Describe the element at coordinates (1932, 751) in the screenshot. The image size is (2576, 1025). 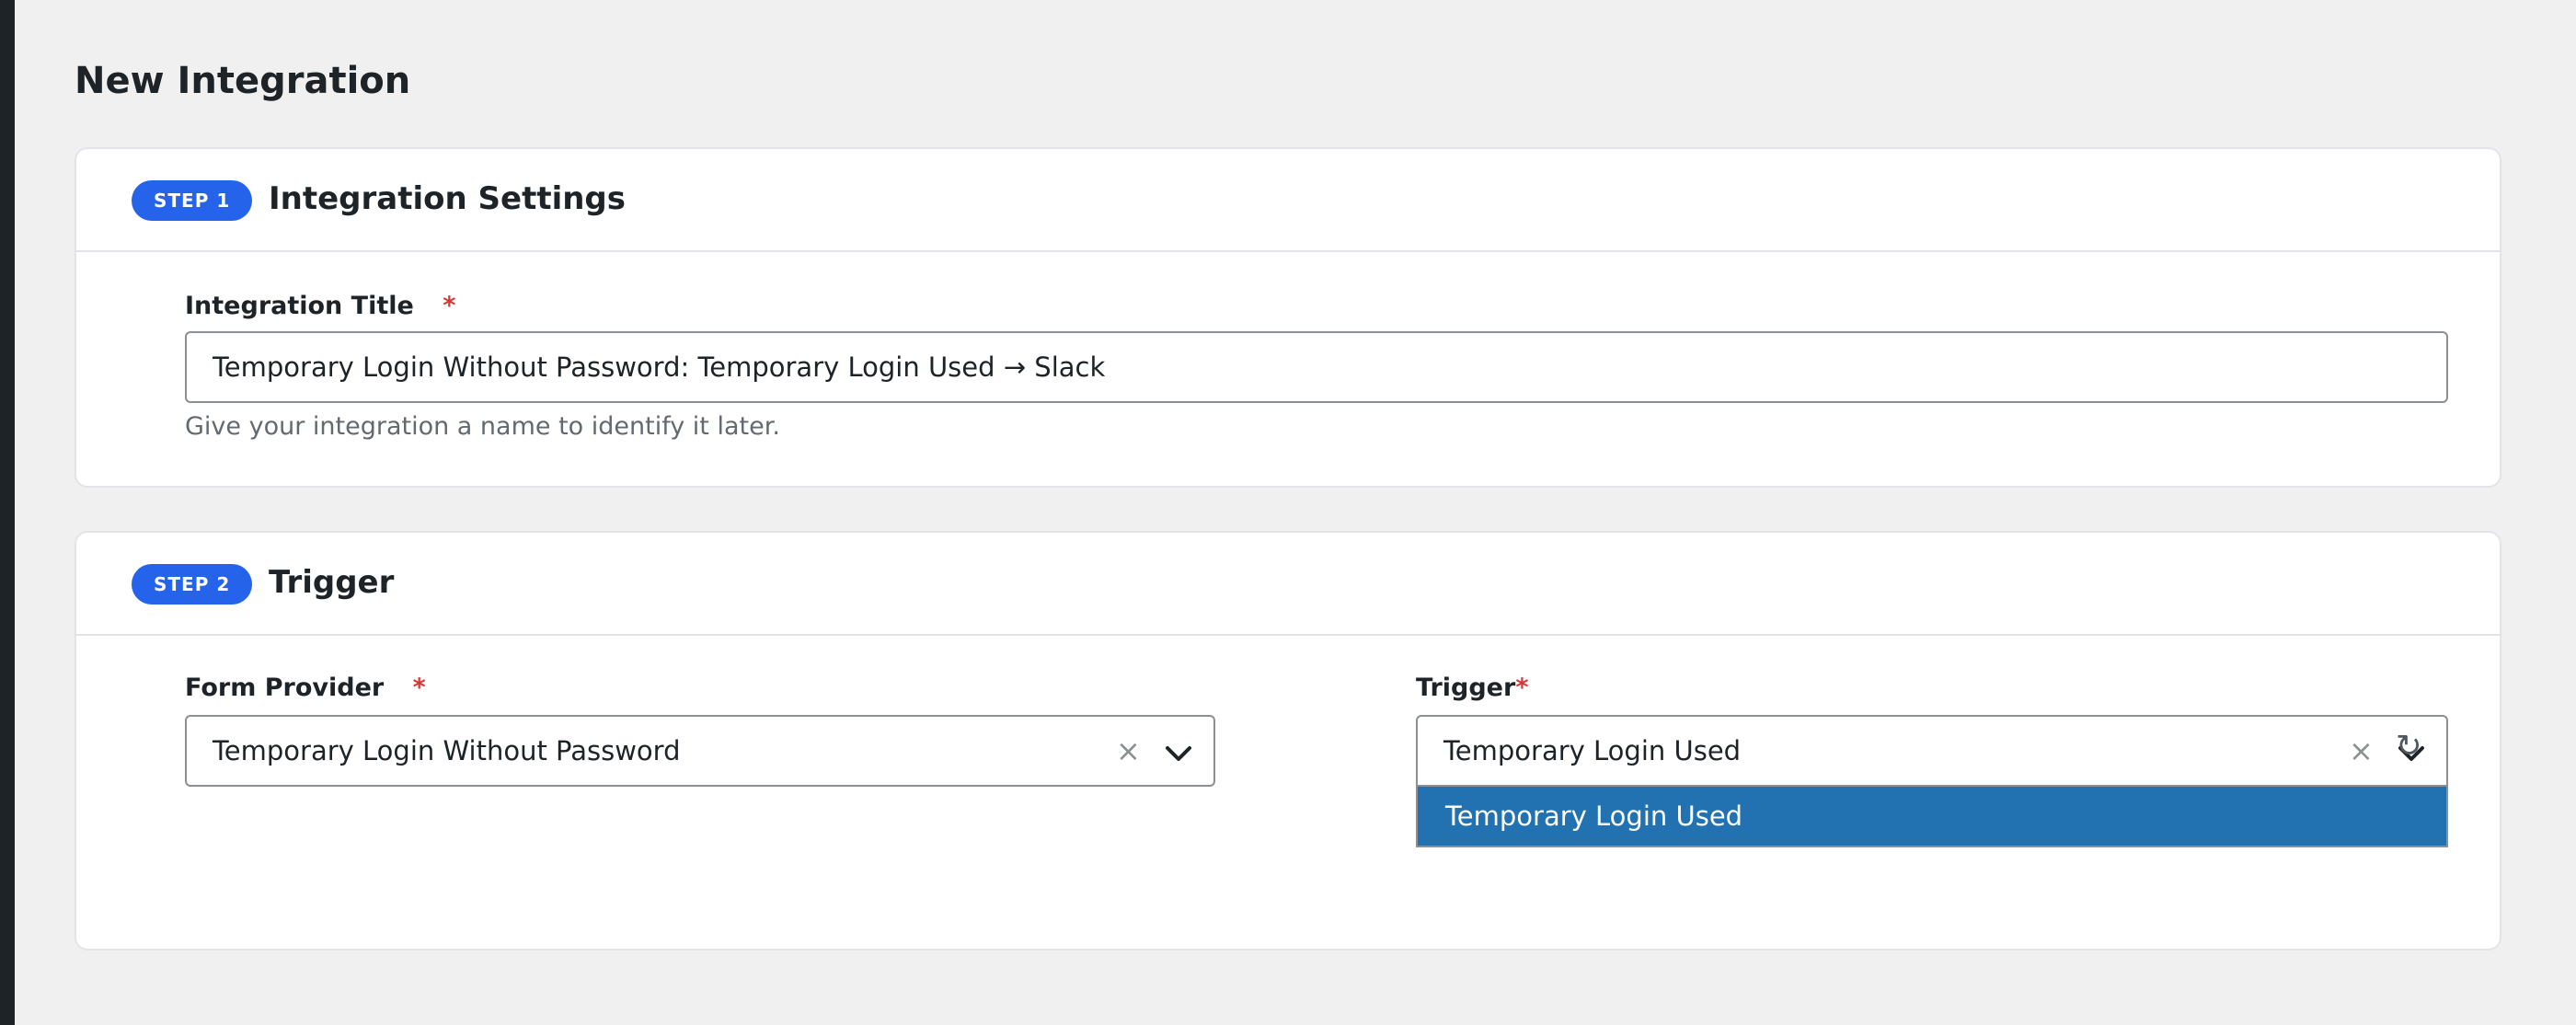
I see `trigger-select: Temporary Login Used ×` at that location.